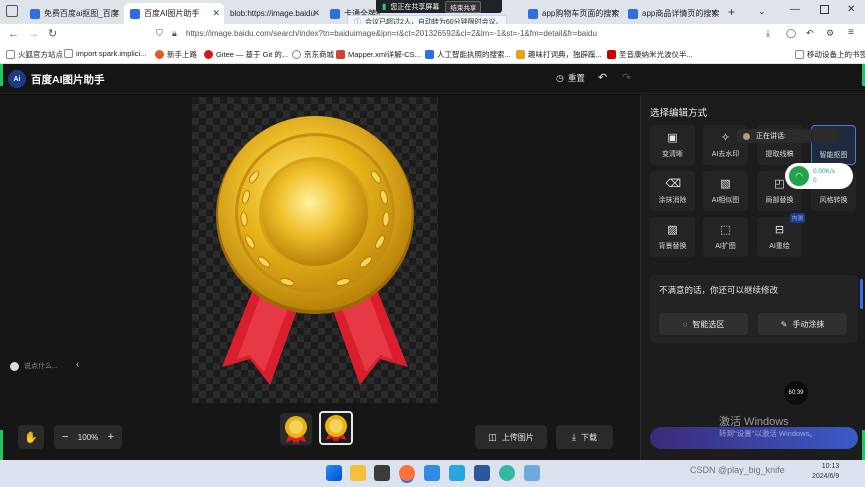  I want to click on collapse-chevron-icon: ‹, so click(77, 364).